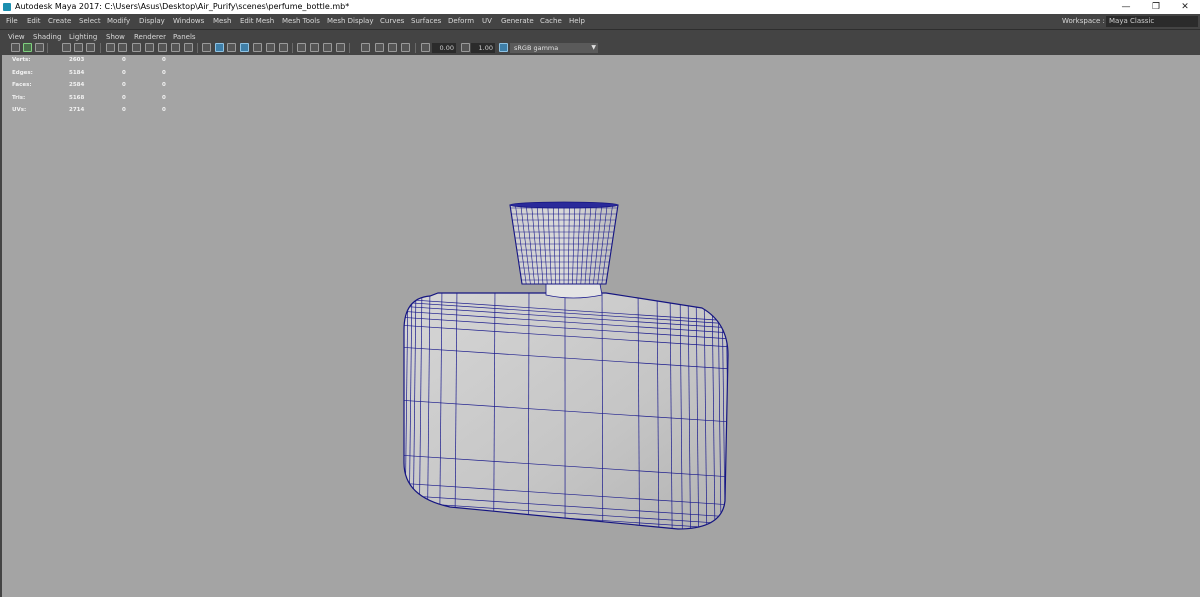 The height and width of the screenshot is (597, 1200). I want to click on menu-mesh: Mesh, so click(222, 21).